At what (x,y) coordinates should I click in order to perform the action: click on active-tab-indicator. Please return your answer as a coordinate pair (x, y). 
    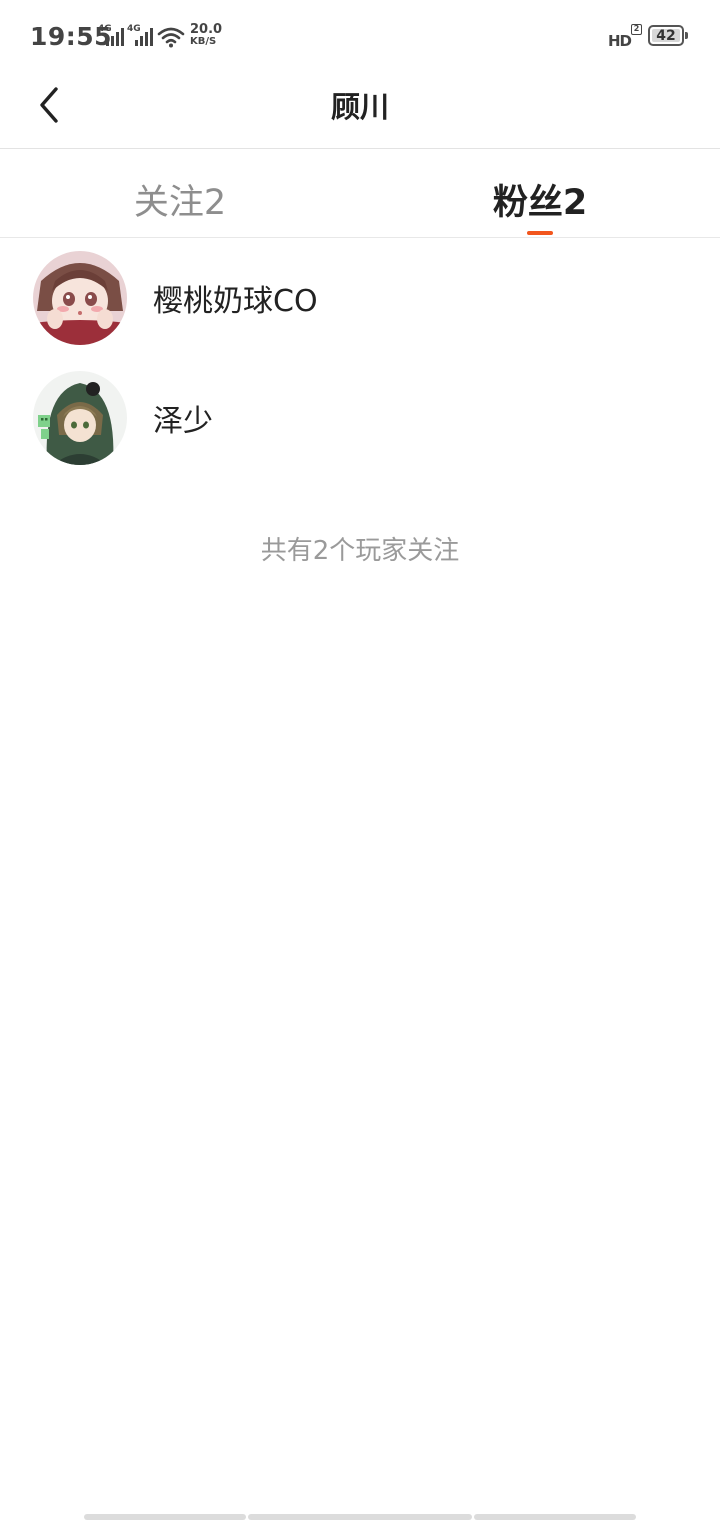
    Looking at the image, I should click on (540, 233).